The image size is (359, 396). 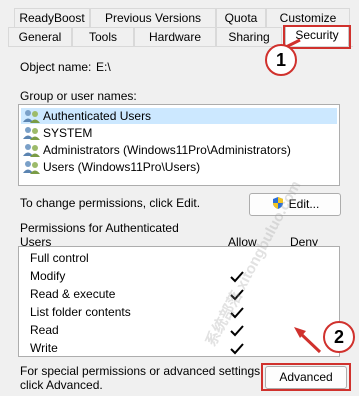 I want to click on annotation-arrows, so click(x=300, y=196).